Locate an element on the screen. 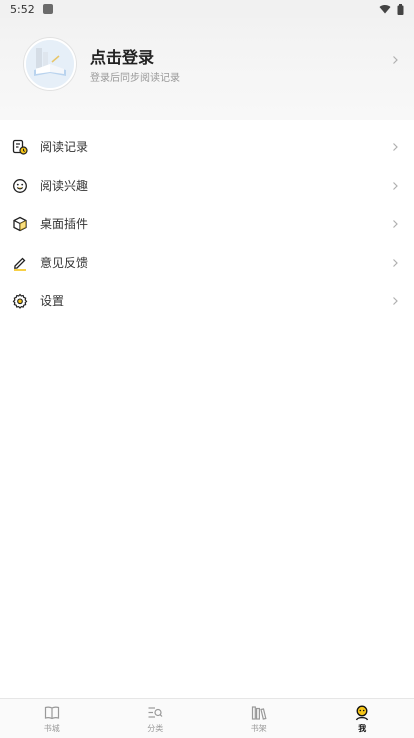  login-header: 点击登录 登录后同步阅读记录 is located at coordinates (207, 69).